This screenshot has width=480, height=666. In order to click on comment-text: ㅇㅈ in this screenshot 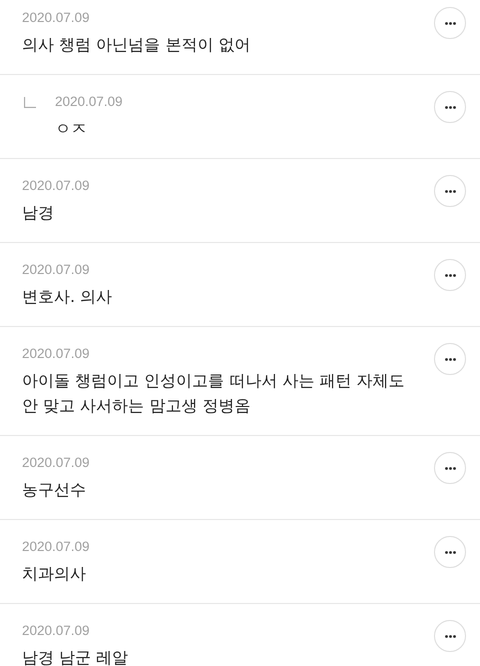, I will do `click(71, 129)`.